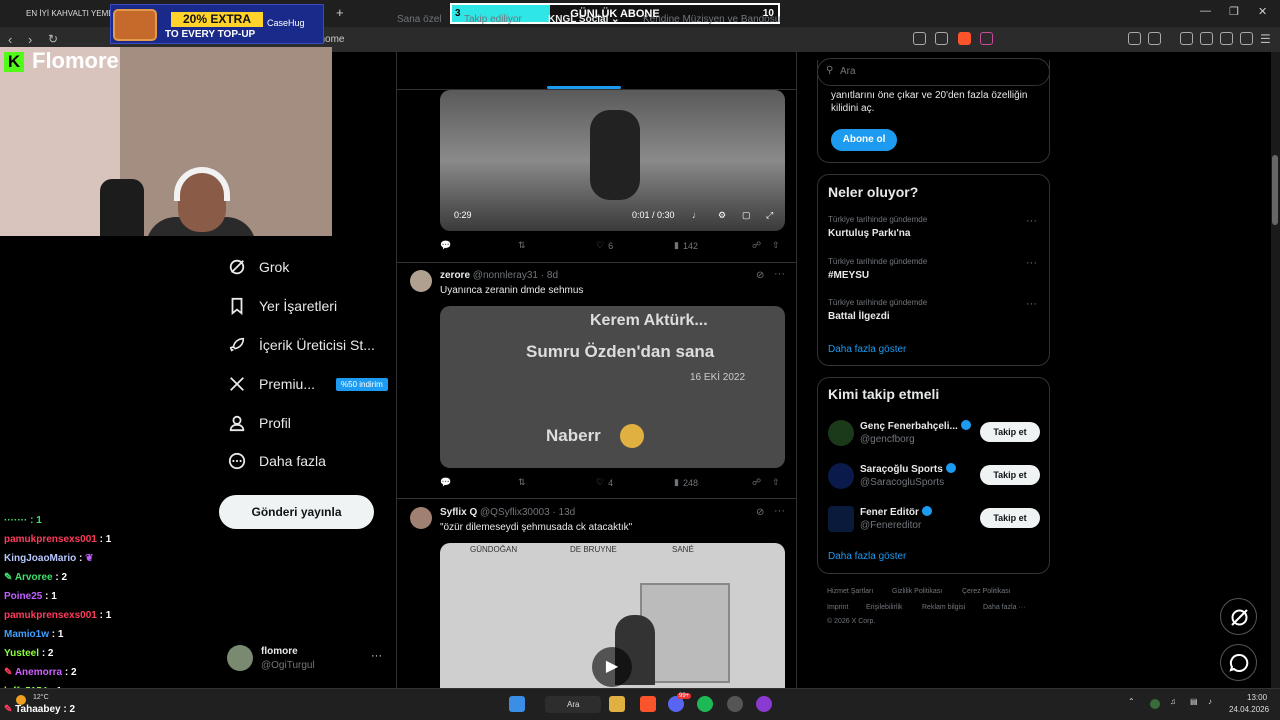  Describe the element at coordinates (769, 215) in the screenshot. I see `fullscreen-icon: ⤢` at that location.